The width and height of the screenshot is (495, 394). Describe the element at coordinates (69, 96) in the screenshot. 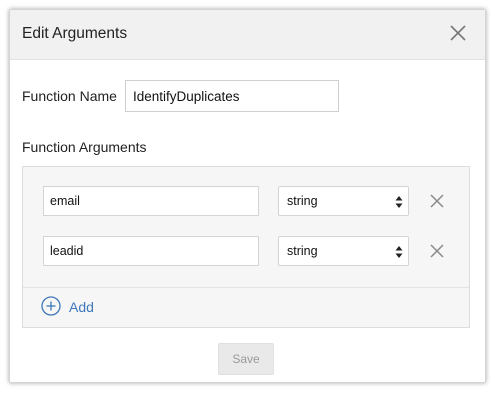

I see `function-name-label: Function Name` at that location.